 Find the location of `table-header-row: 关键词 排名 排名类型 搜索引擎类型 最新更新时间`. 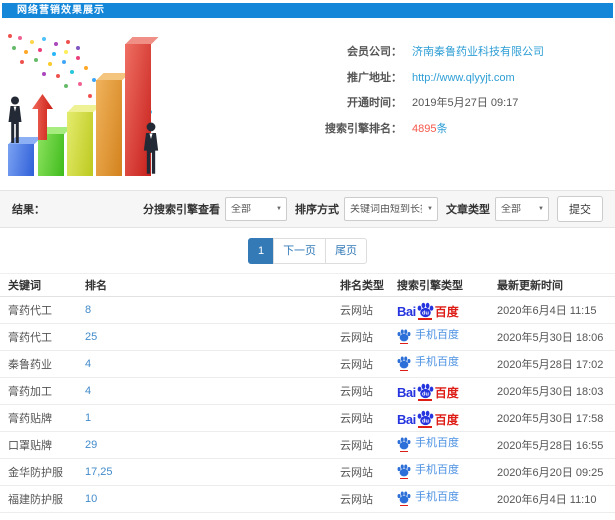

table-header-row: 关键词 排名 排名类型 搜索引擎类型 最新更新时间 is located at coordinates (307, 285).